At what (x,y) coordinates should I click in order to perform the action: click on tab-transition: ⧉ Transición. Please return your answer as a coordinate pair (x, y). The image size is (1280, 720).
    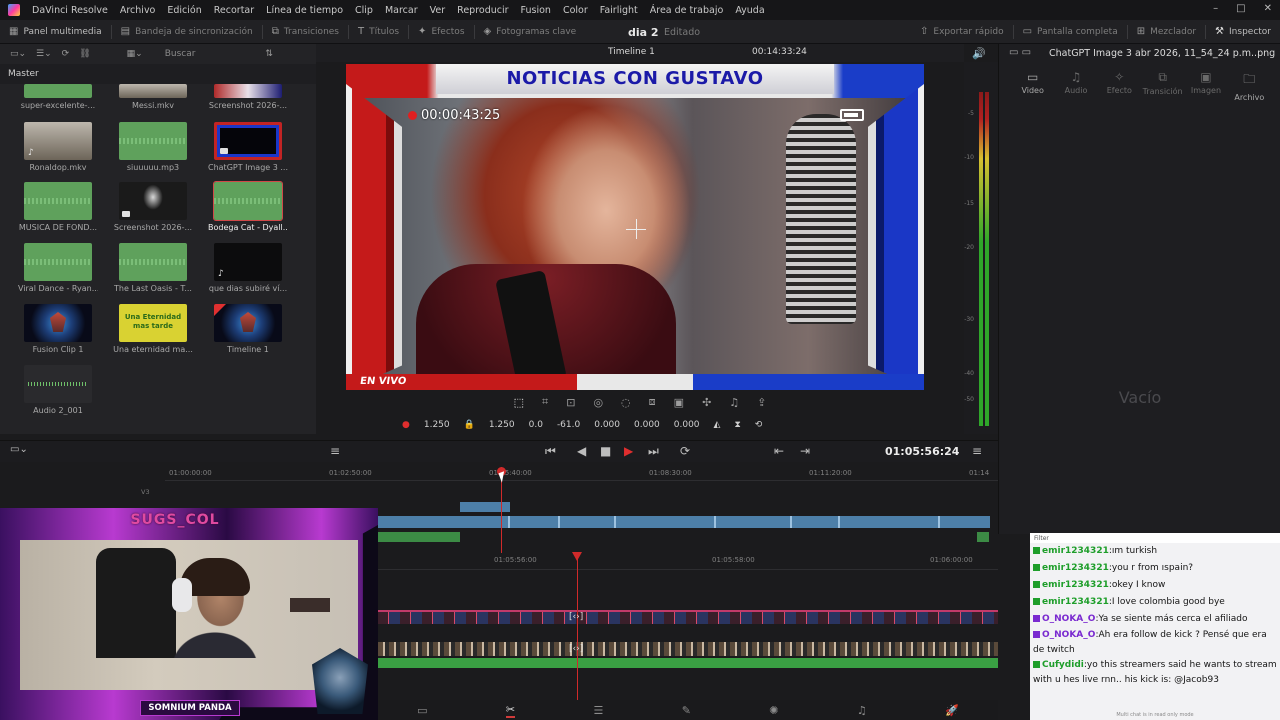
    Looking at the image, I should click on (1162, 86).